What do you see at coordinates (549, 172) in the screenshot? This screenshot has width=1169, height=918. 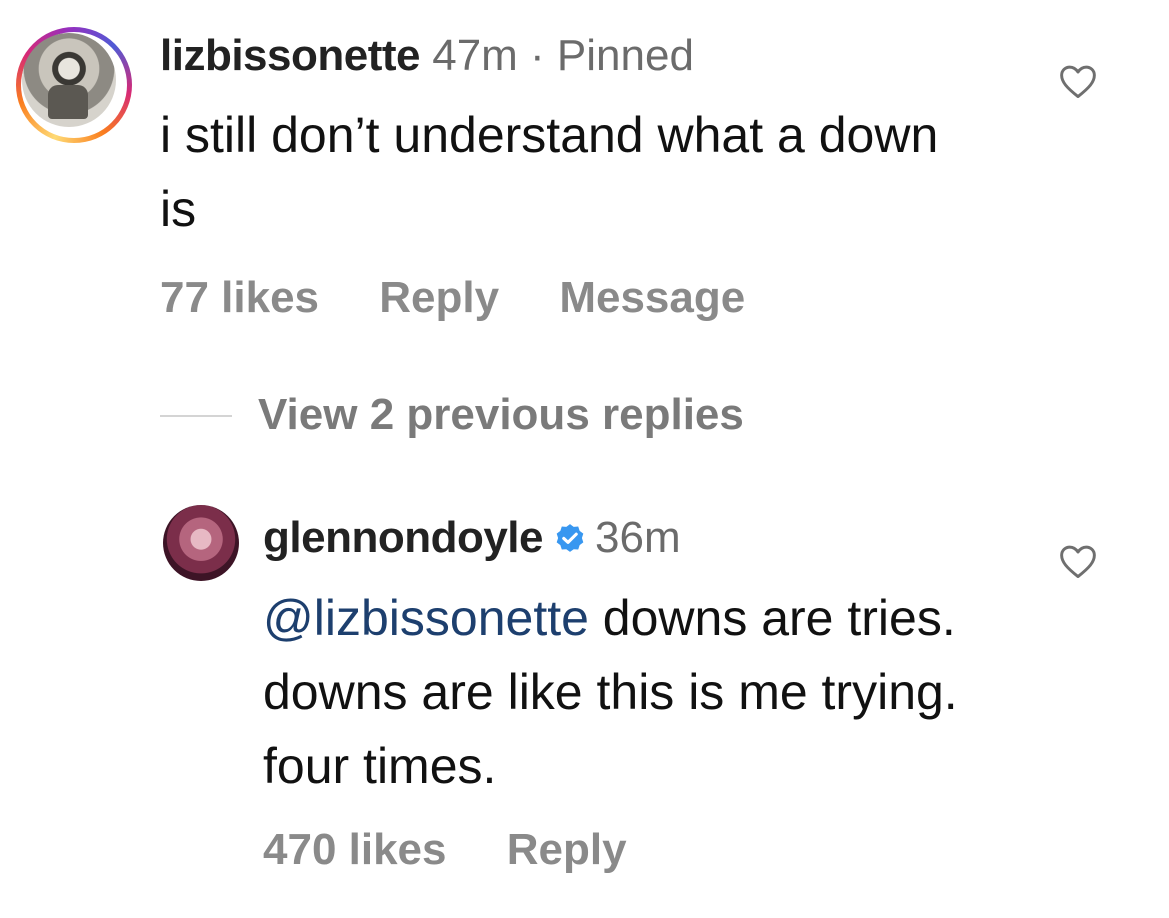 I see `comment-text: i still don’t understand what a down is` at bounding box center [549, 172].